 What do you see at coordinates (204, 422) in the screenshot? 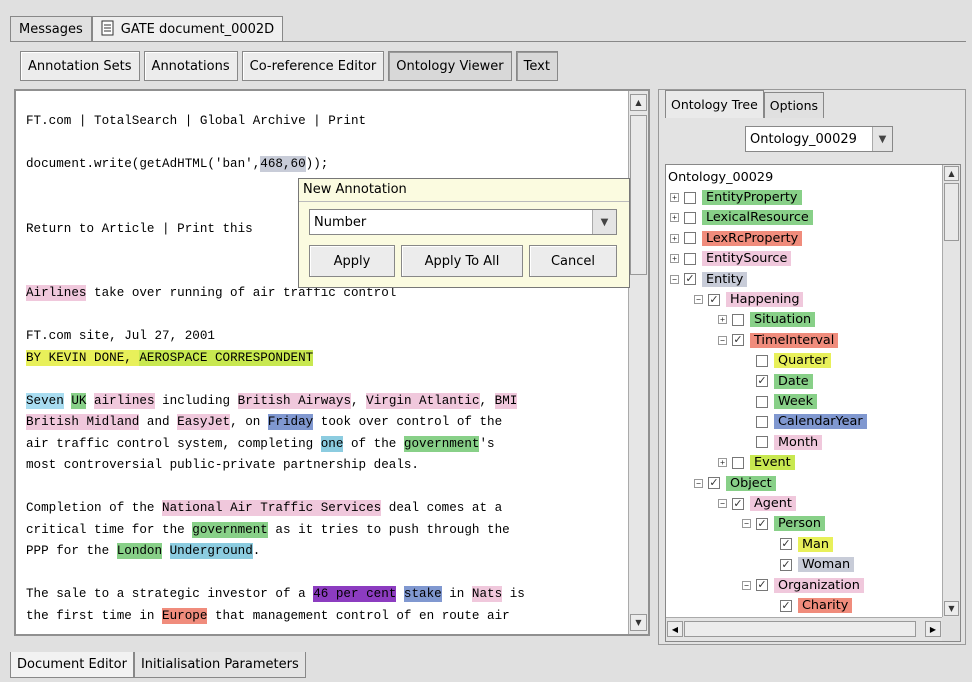
I see `annotation-highlight: EasyJet` at bounding box center [204, 422].